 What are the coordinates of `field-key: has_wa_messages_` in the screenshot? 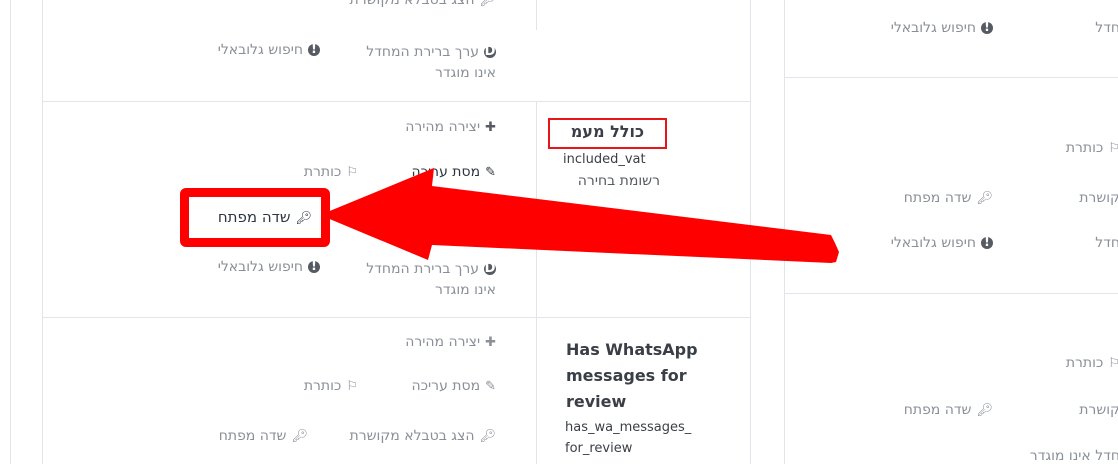 It's located at (628, 427).